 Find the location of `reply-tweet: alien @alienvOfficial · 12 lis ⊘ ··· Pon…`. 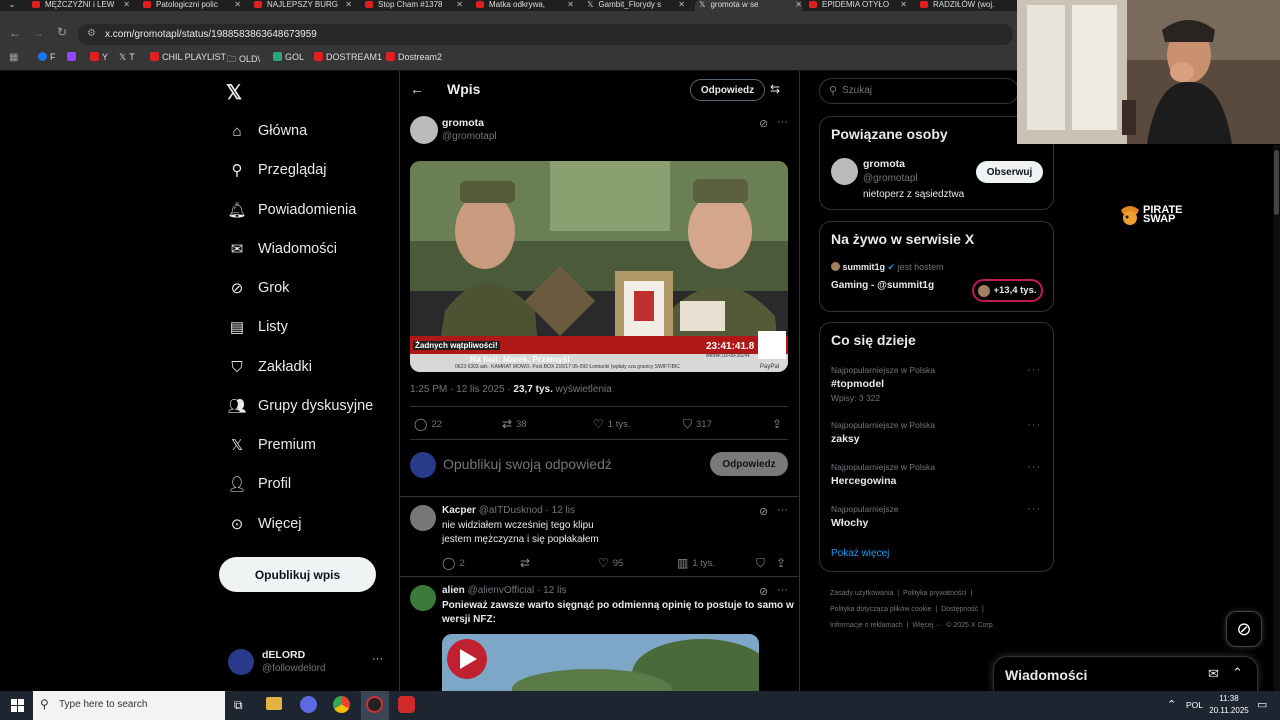

reply-tweet: alien @alienvOfficial · 12 lis ⊘ ··· Pon… is located at coordinates (599, 634).